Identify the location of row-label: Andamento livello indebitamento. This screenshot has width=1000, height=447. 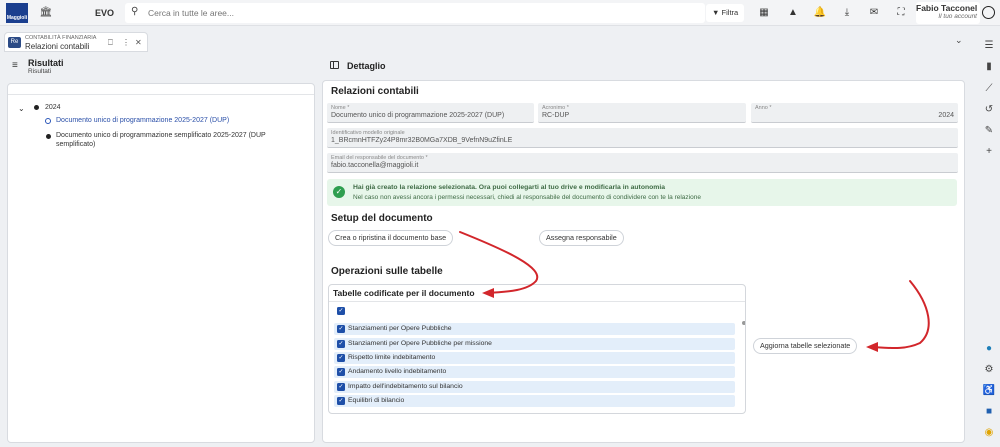
(397, 371).